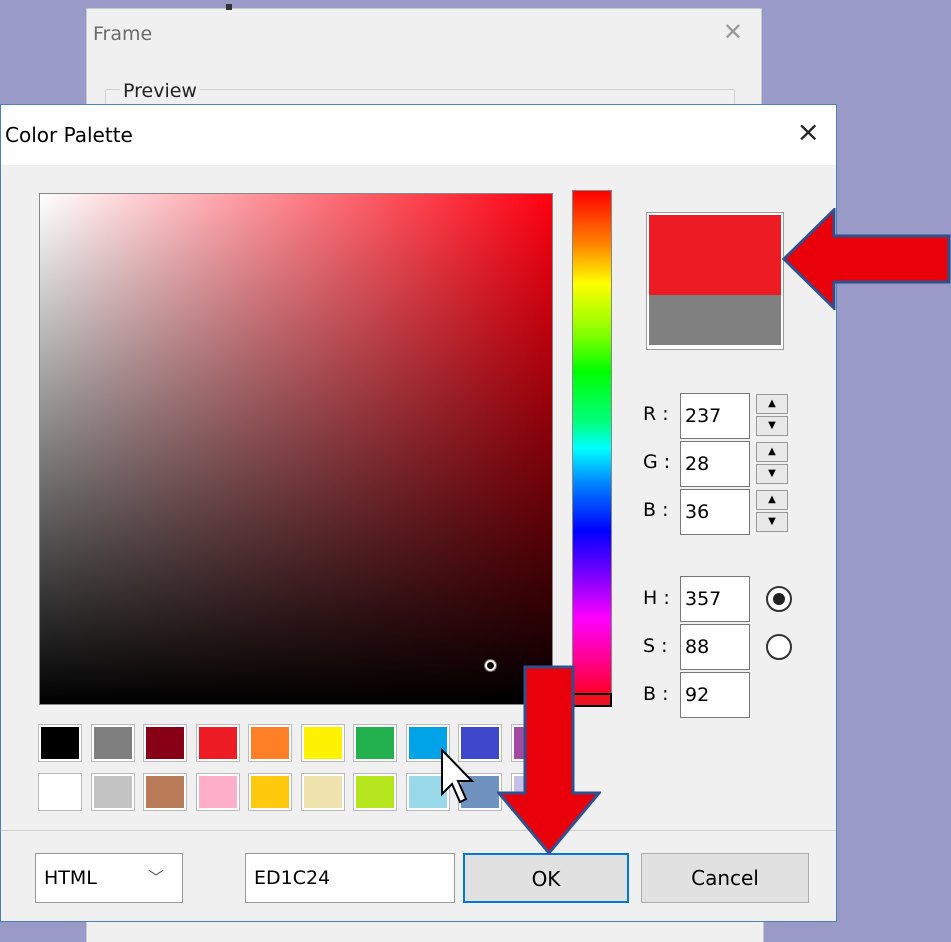 The height and width of the screenshot is (942, 951). Describe the element at coordinates (779, 599) in the screenshot. I see `h-radio` at that location.